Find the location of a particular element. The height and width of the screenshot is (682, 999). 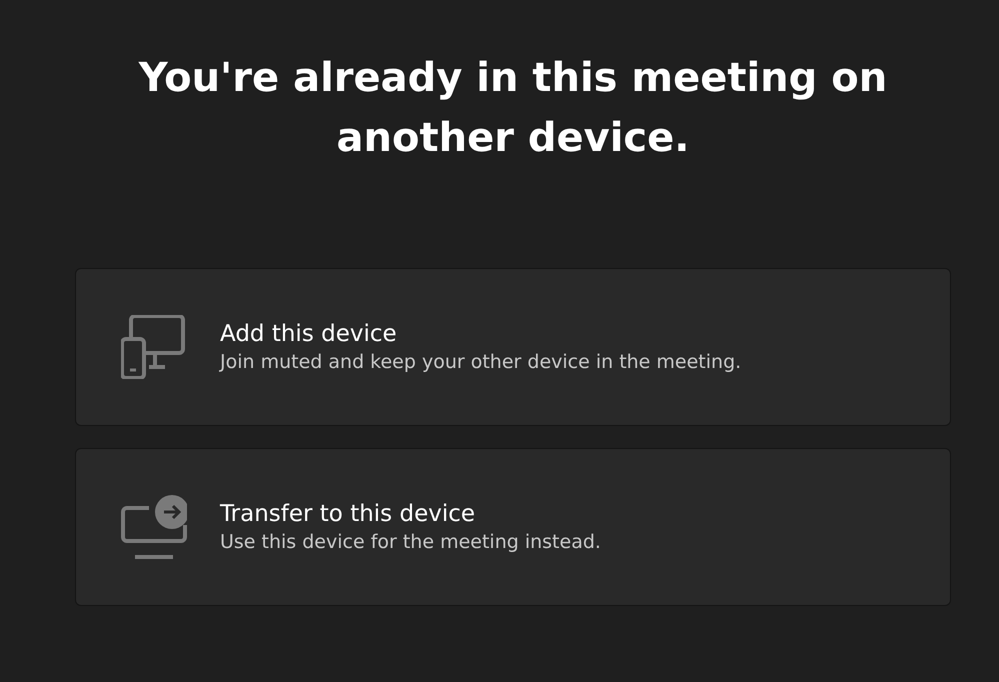

monitor-arrow-icon is located at coordinates (154, 527).